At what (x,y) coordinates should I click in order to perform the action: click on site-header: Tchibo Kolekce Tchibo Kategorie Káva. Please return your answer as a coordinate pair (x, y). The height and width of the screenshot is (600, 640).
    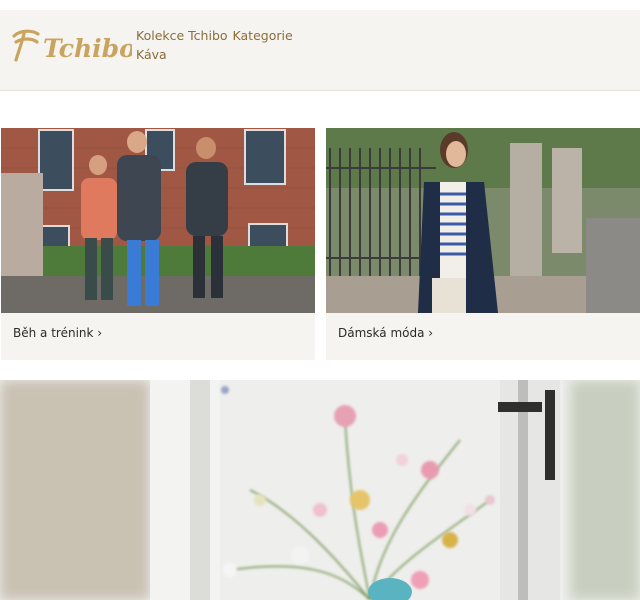
    Looking at the image, I should click on (320, 50).